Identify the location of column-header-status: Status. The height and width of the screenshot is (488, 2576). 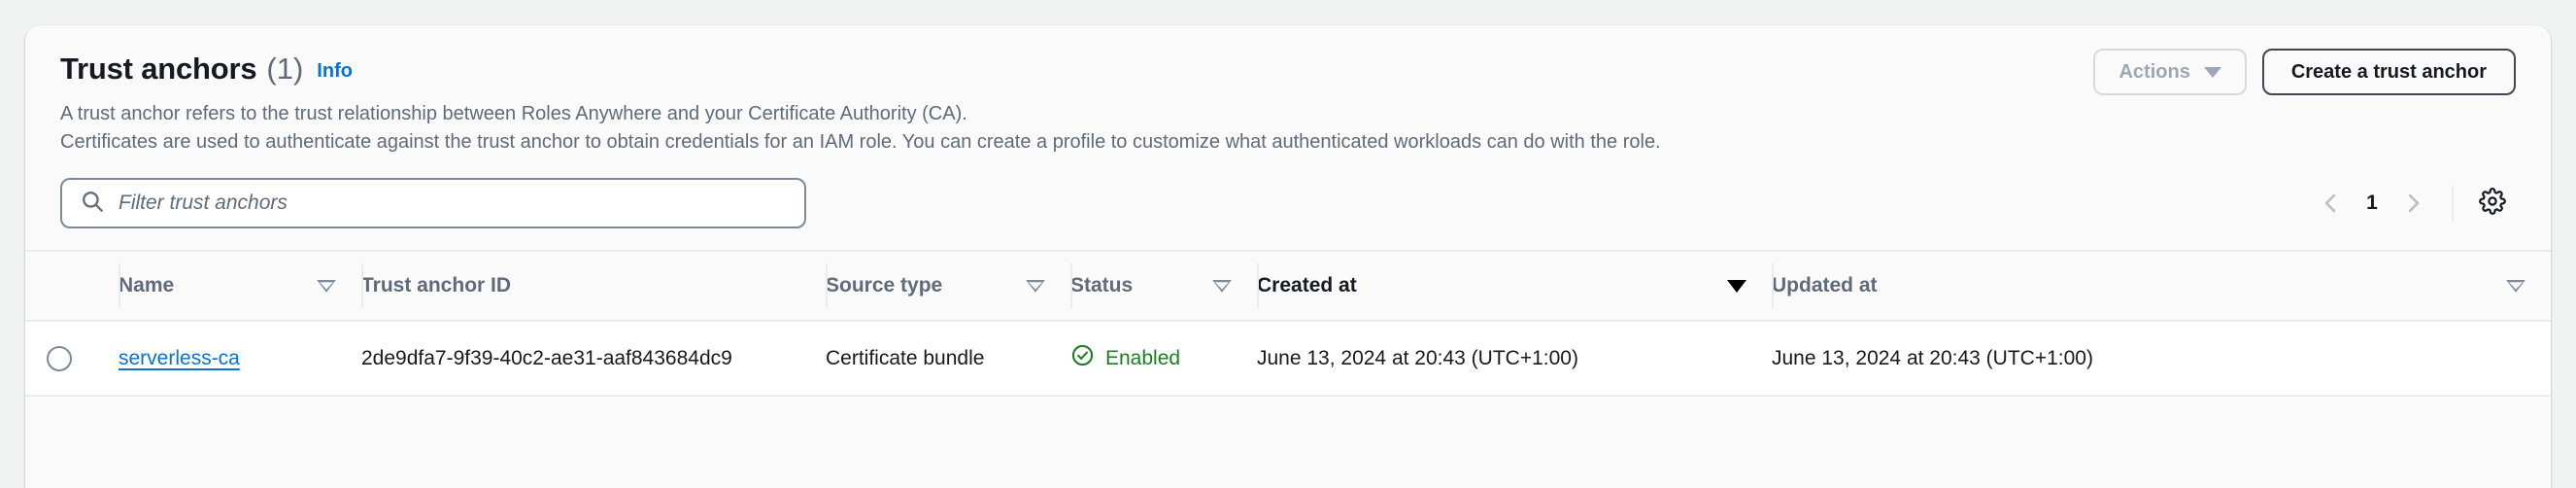
(1163, 287).